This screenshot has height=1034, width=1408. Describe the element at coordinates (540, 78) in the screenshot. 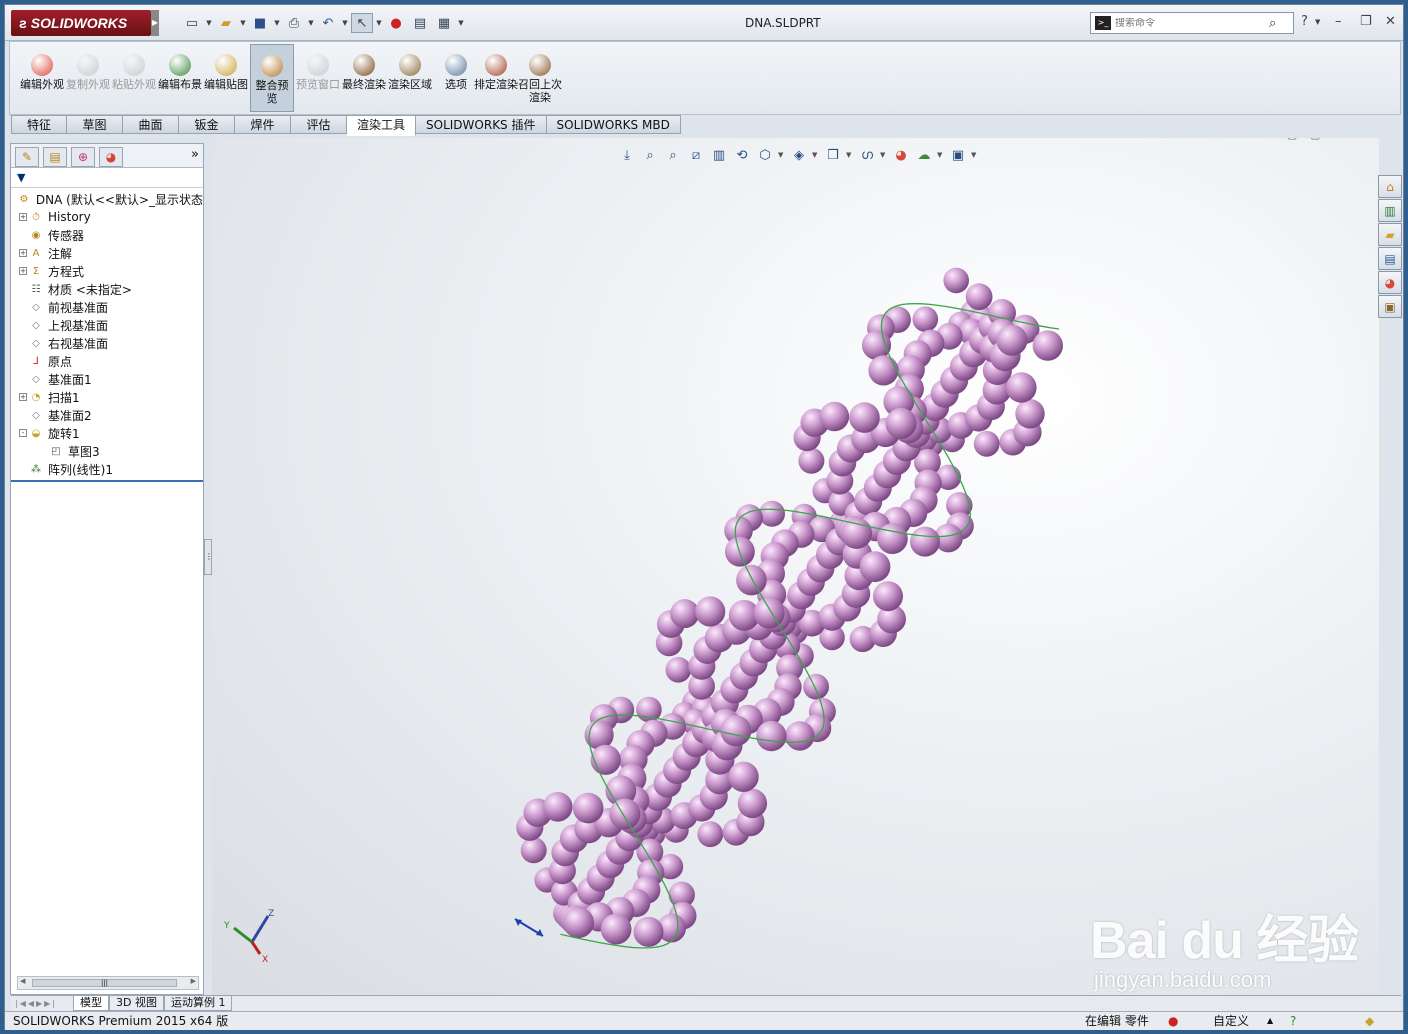

I see `recall-last-render-button: 召回上次渲染` at that location.